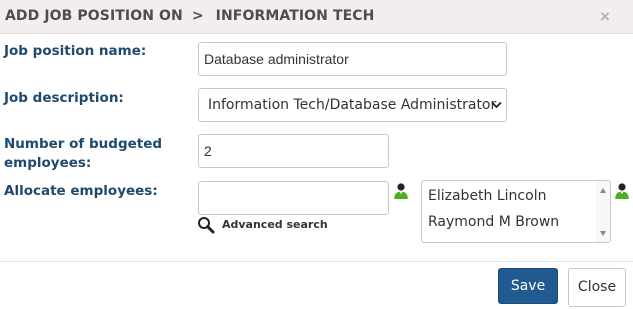 This screenshot has width=633, height=309. I want to click on job-description-selected: Information Tech/Database Administrator, so click(352, 105).